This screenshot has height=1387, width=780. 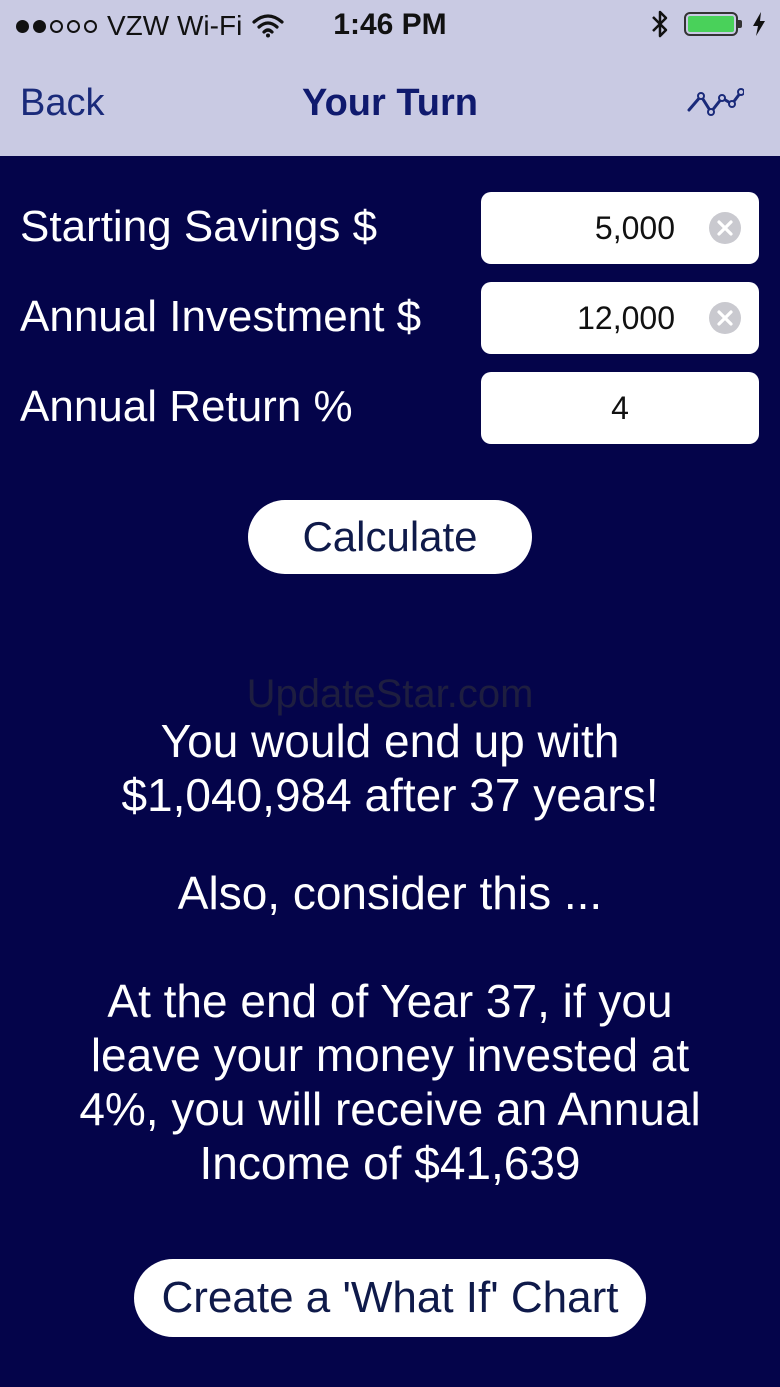 What do you see at coordinates (221, 316) in the screenshot?
I see `annual-investment-label: Annual Investment $` at bounding box center [221, 316].